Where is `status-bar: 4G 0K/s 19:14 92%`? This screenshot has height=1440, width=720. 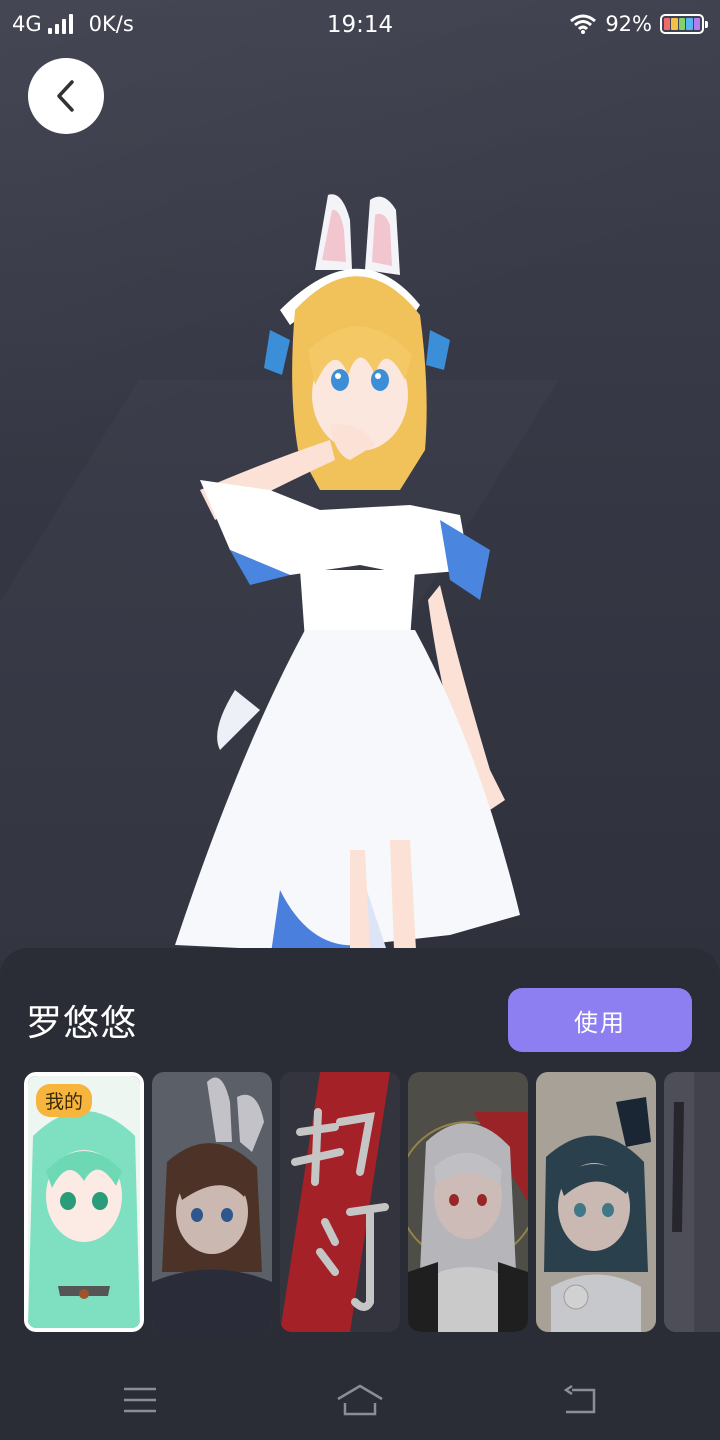 status-bar: 4G 0K/s 19:14 92% is located at coordinates (360, 25).